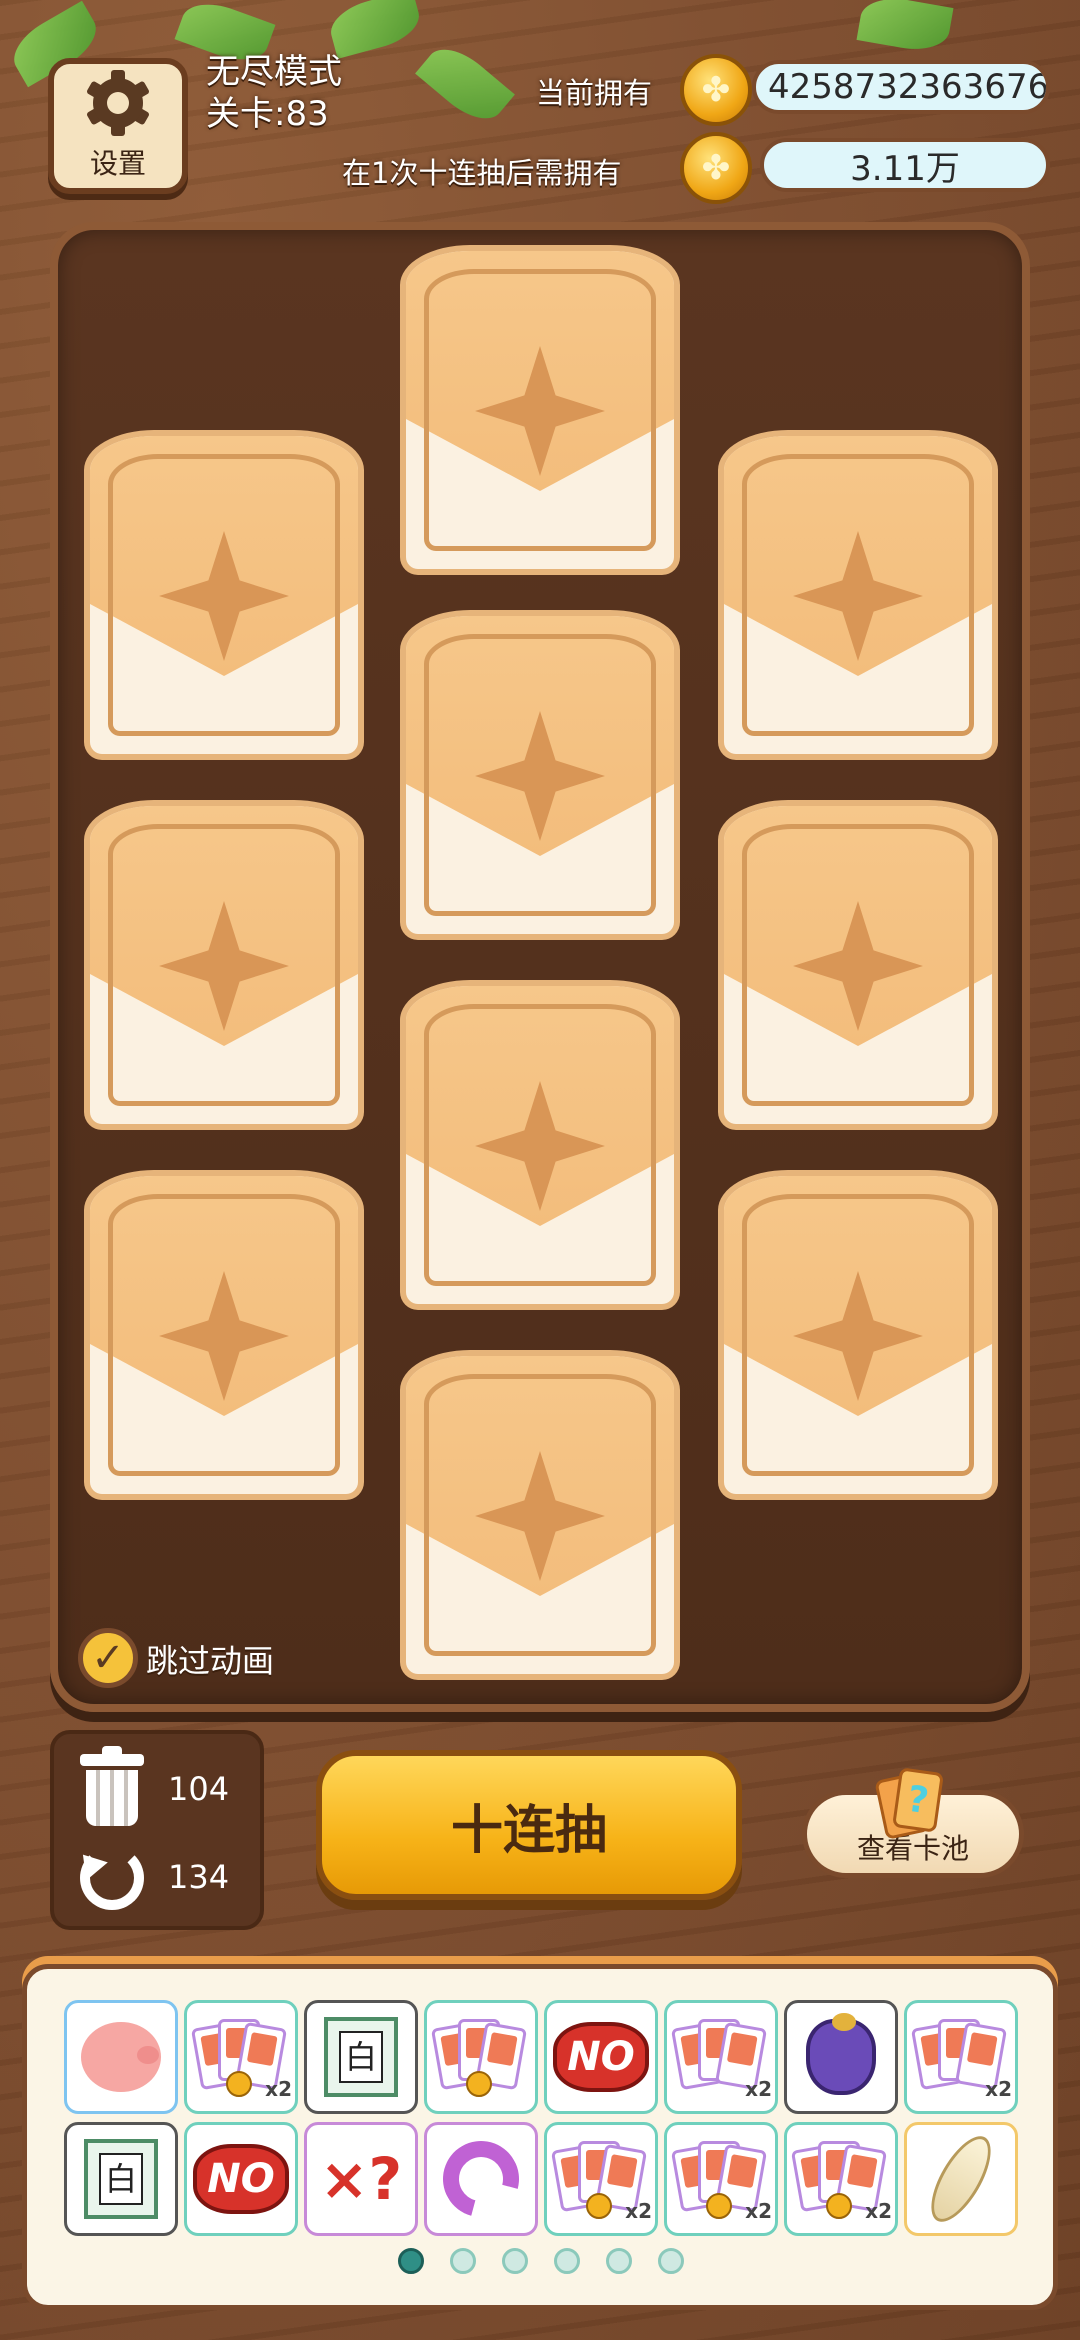 This screenshot has width=1080, height=2340. I want to click on need-value-text: 3.11万, so click(905, 168).